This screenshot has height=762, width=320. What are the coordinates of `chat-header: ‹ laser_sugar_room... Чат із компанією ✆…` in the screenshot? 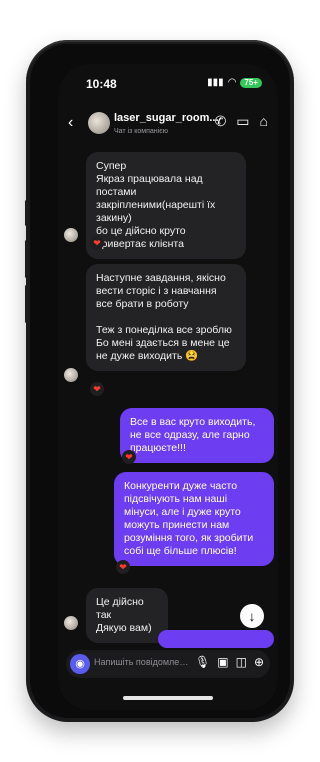 It's located at (168, 124).